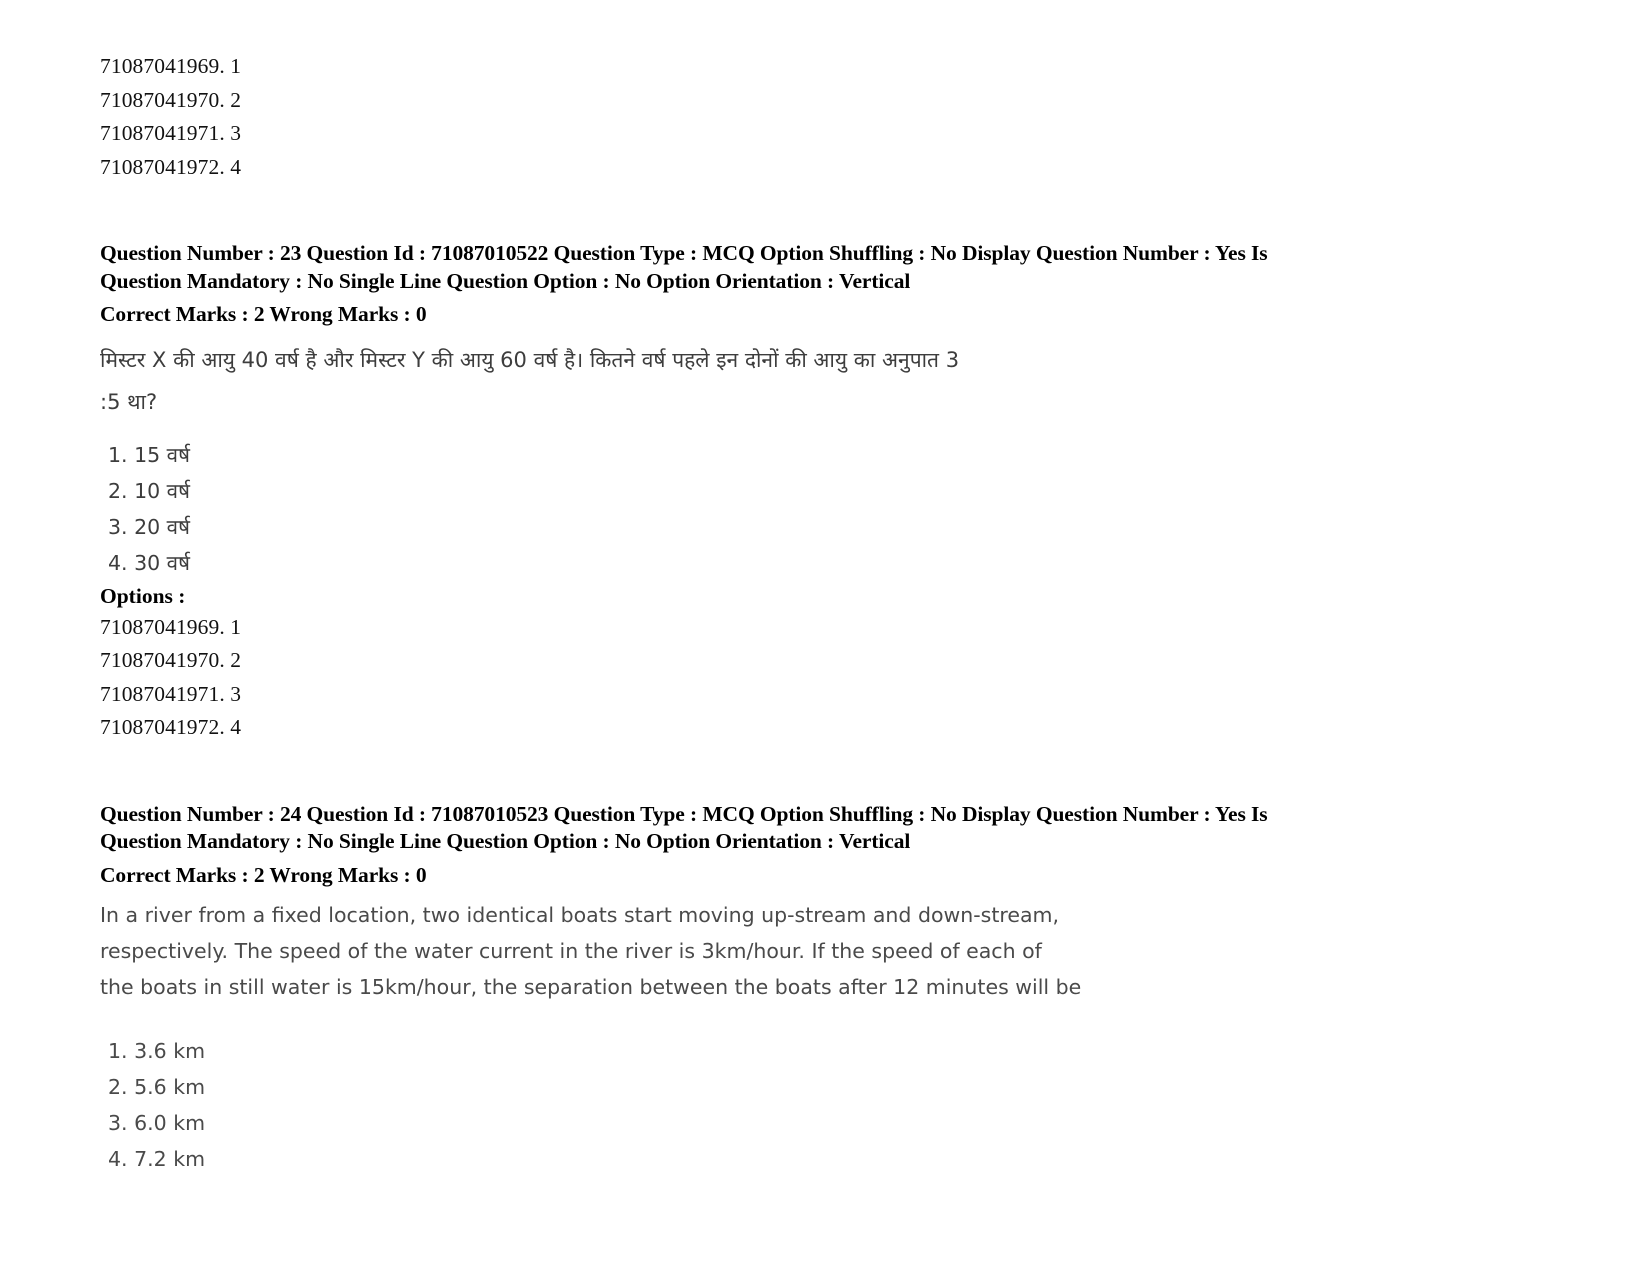 This screenshot has width=1650, height=1275. I want to click on answer-option-list-24: 1. 3.6 km 2. 5.6 km 3. 6.0 km 4. 7.2 km, so click(825, 1105).